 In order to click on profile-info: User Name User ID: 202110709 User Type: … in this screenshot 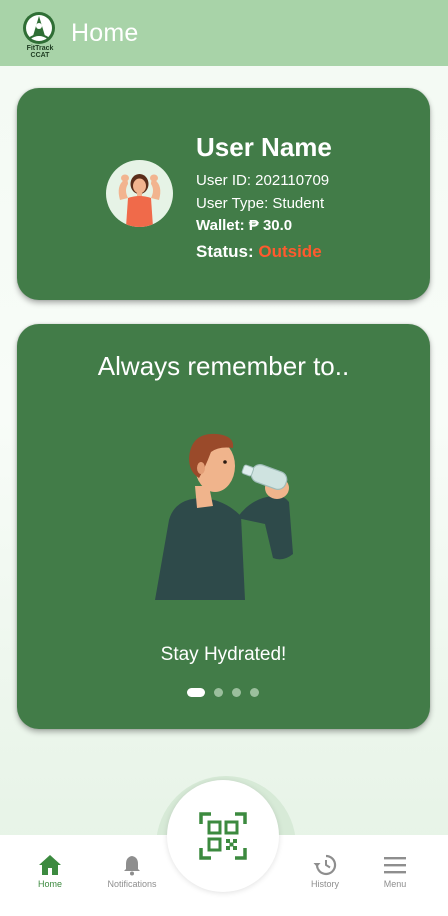, I will do `click(264, 198)`.